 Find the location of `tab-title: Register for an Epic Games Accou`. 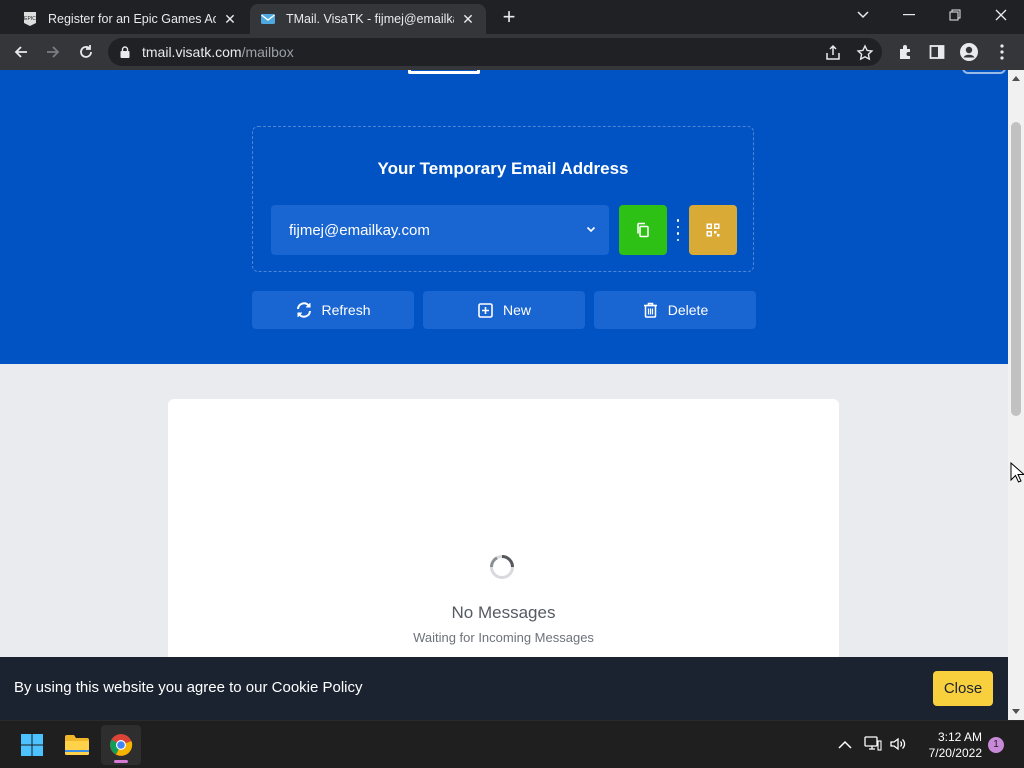

tab-title: Register for an Epic Games Accou is located at coordinates (132, 19).